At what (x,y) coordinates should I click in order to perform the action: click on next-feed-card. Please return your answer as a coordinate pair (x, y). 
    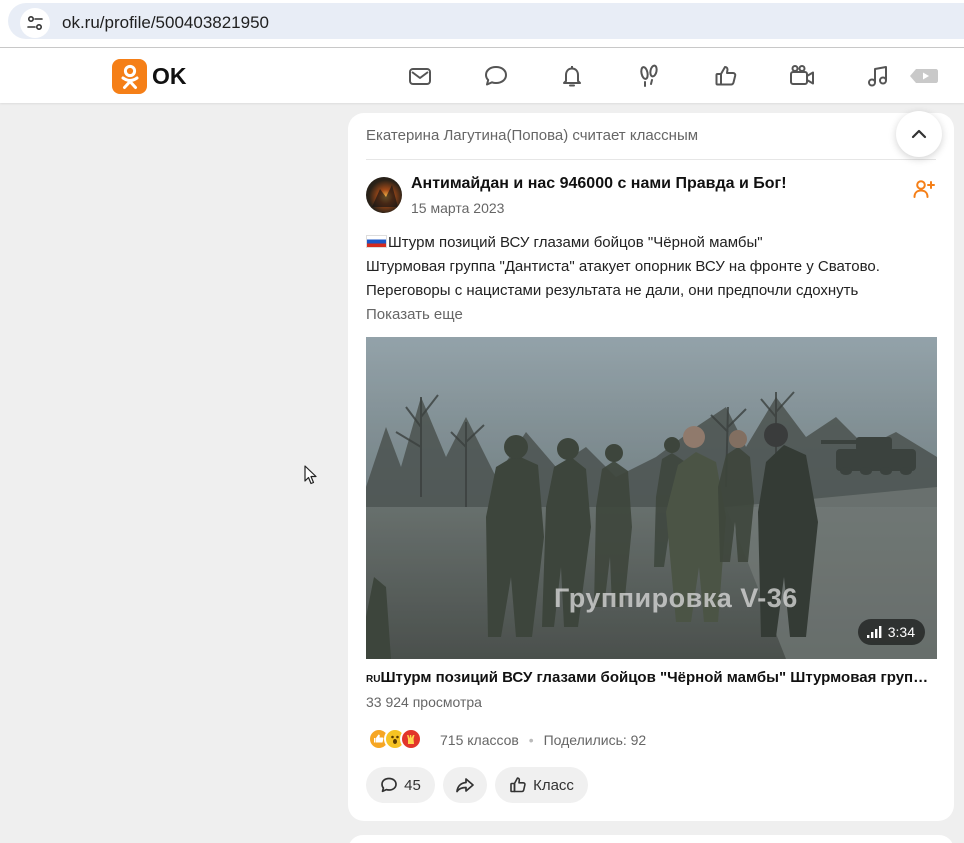
    Looking at the image, I should click on (651, 839).